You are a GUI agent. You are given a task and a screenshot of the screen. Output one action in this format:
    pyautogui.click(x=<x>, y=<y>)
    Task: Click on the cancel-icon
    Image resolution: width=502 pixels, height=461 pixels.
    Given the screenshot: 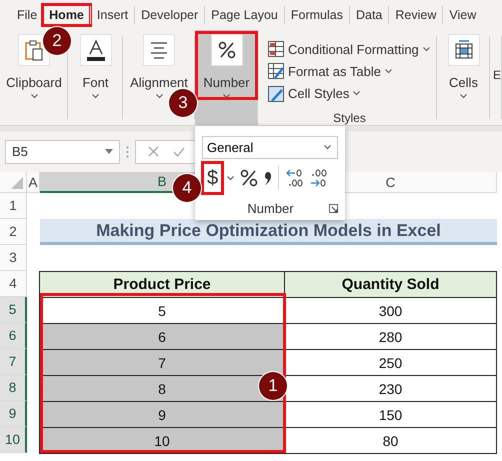 What is the action you would take?
    pyautogui.click(x=153, y=151)
    